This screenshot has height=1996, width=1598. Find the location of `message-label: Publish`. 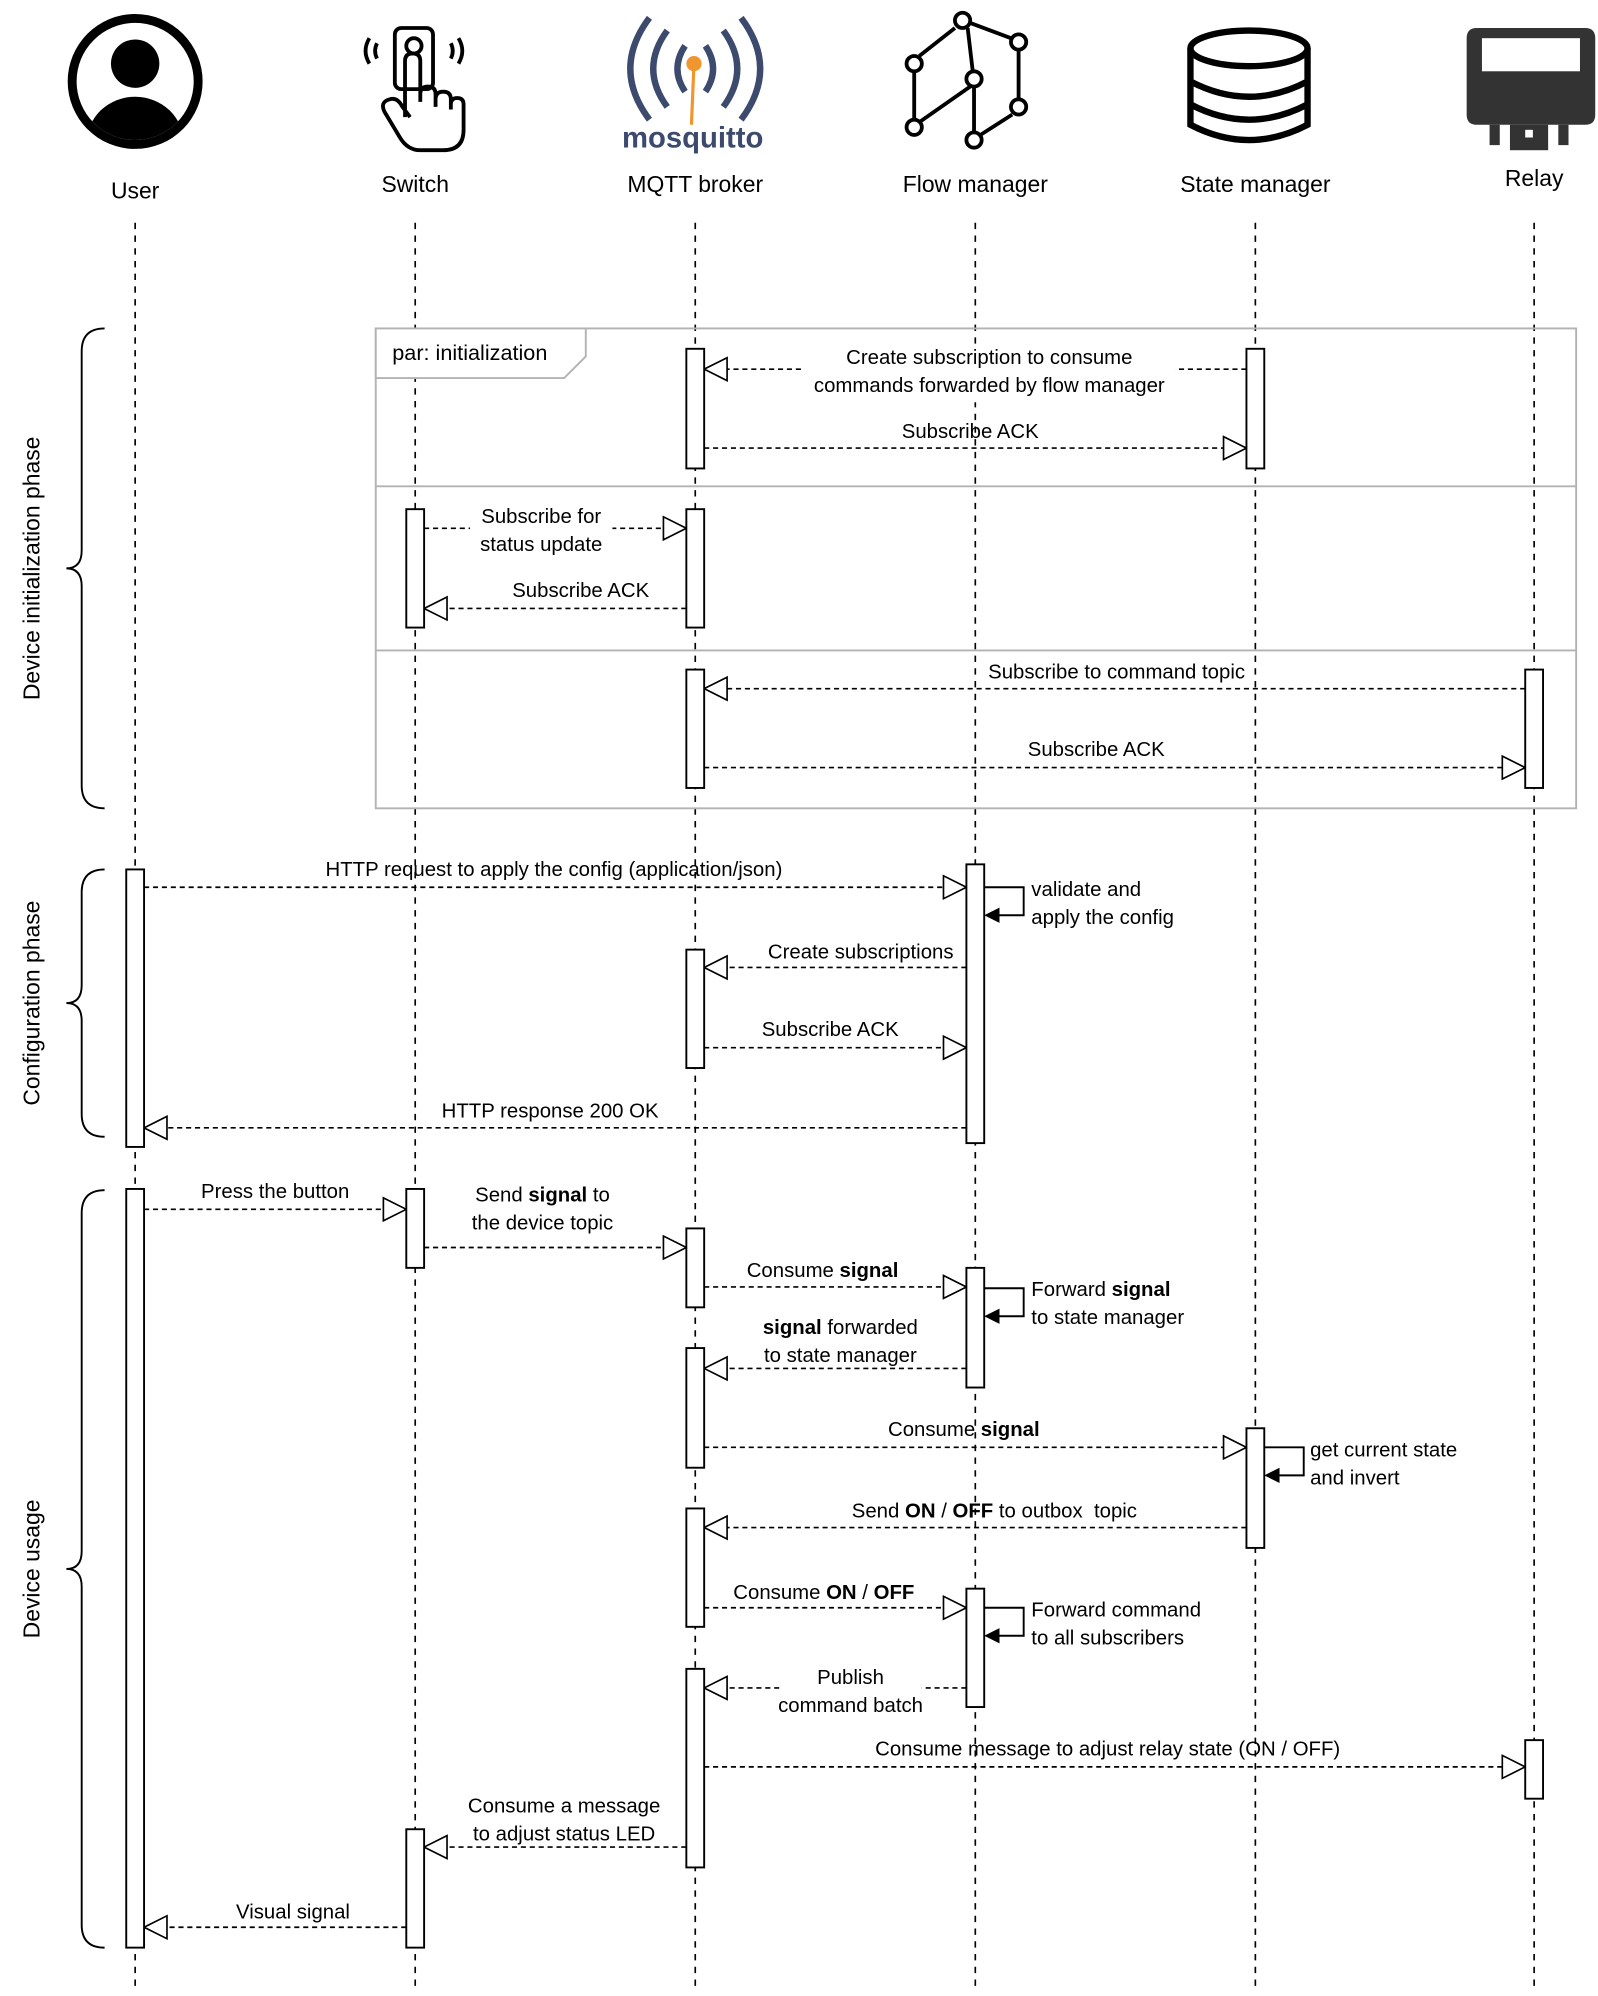

message-label: Publish is located at coordinates (850, 1678).